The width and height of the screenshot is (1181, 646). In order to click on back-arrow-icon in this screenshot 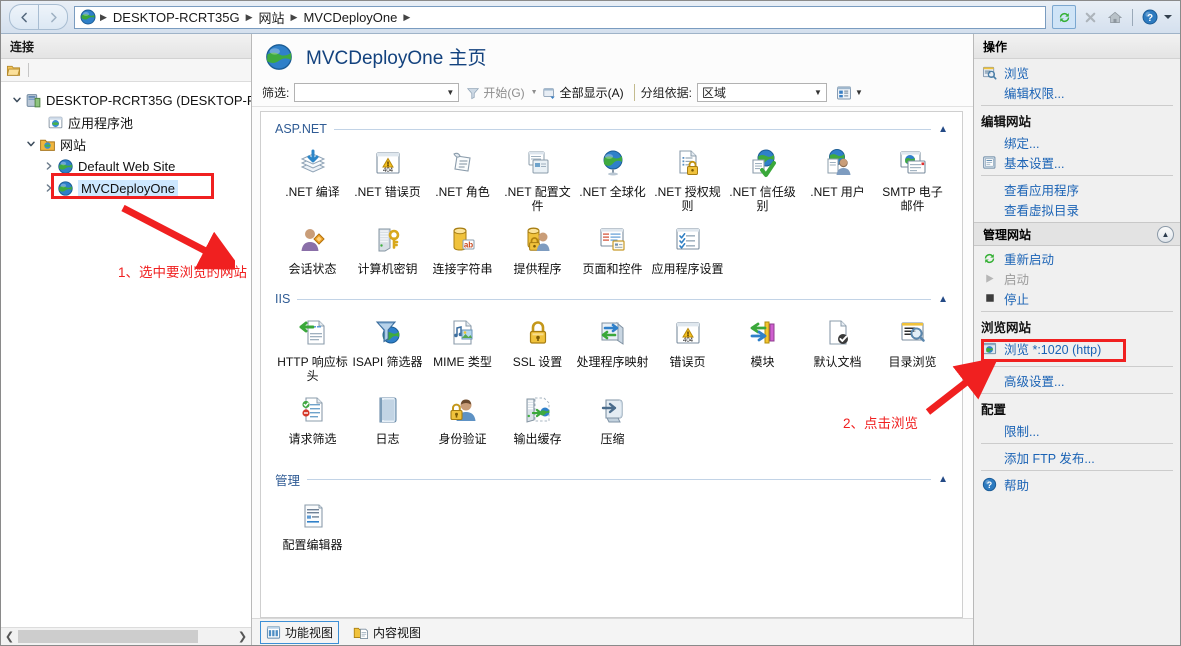, I will do `click(23, 17)`.